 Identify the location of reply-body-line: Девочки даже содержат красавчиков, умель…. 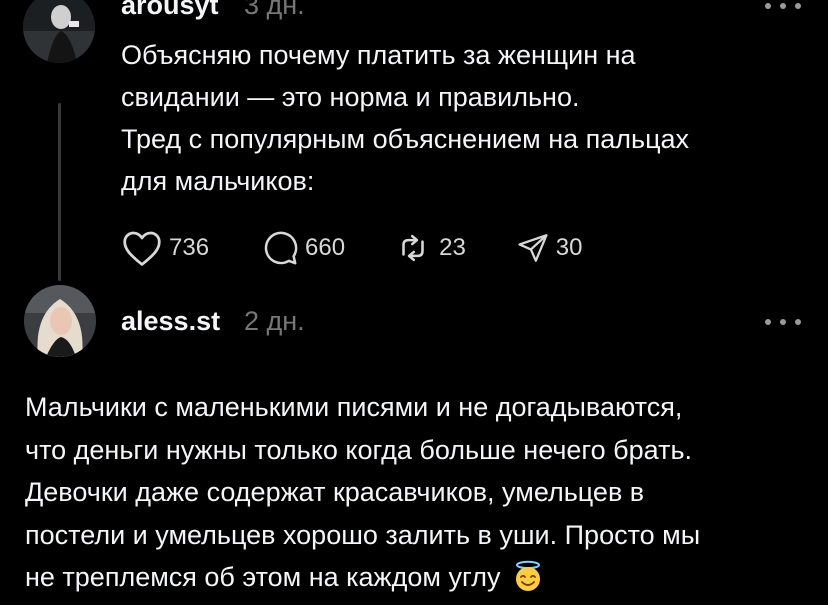
(335, 492).